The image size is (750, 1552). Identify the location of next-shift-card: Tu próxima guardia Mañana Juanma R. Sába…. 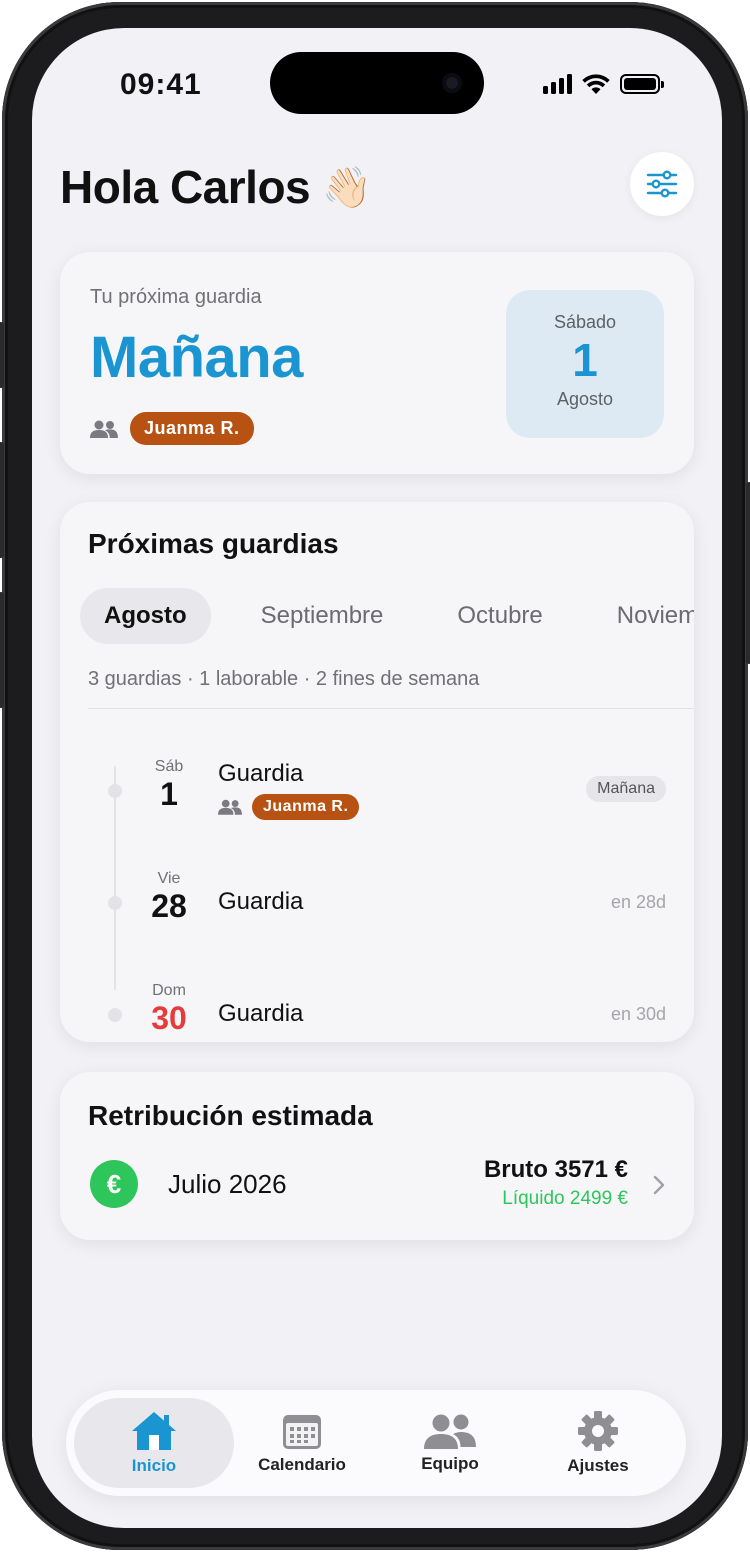
(377, 363).